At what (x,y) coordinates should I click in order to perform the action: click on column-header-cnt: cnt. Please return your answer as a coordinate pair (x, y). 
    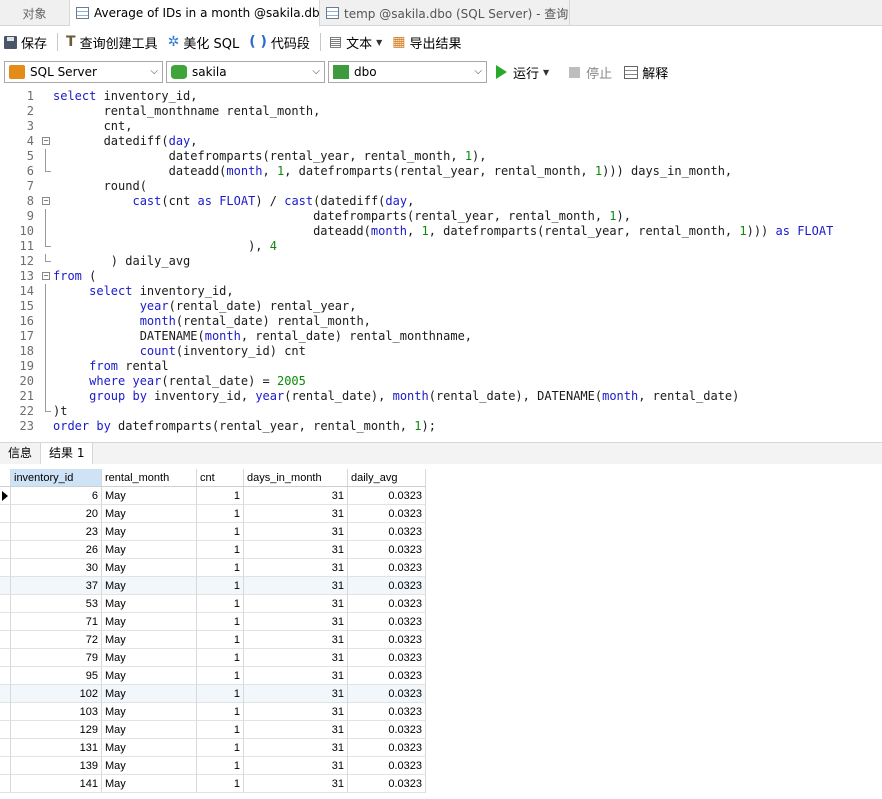
    Looking at the image, I should click on (220, 478).